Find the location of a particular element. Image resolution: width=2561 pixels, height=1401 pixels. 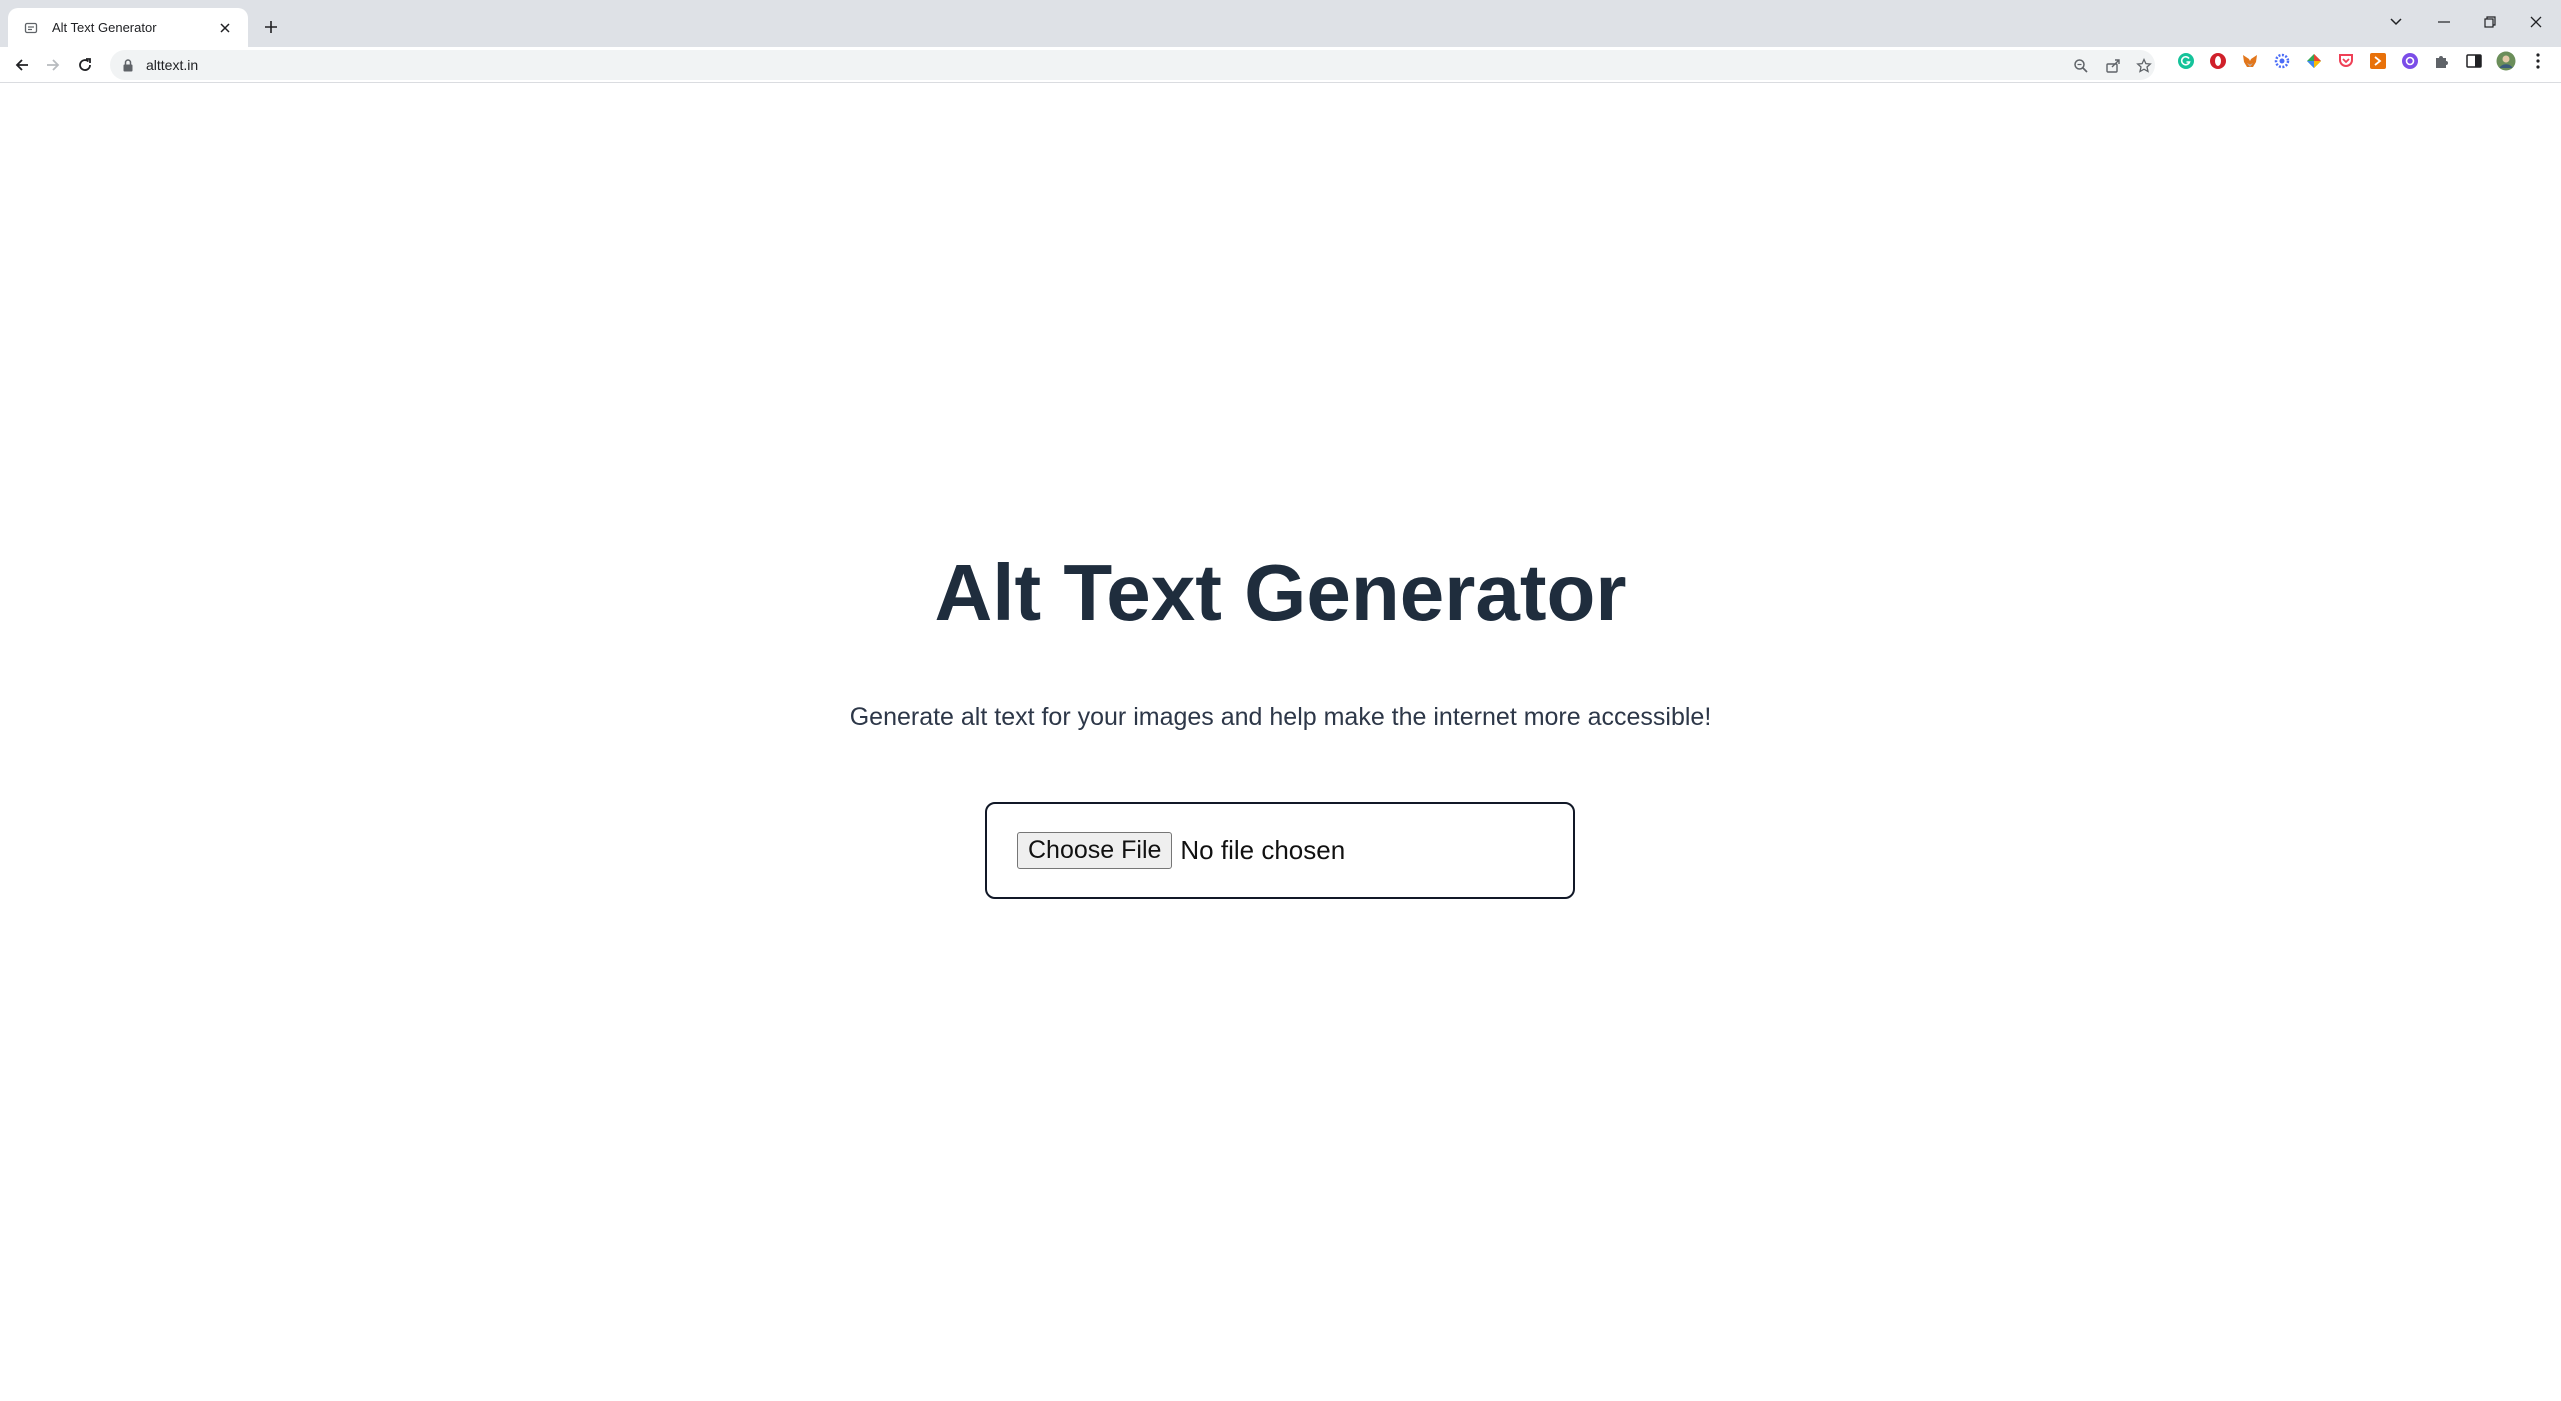

reload-icon is located at coordinates (85, 65).